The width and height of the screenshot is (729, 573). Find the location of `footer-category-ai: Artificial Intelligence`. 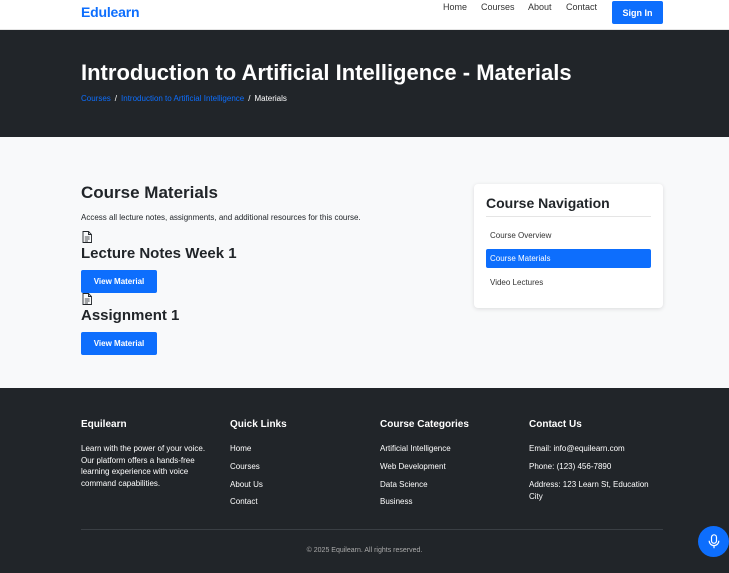

footer-category-ai: Artificial Intelligence is located at coordinates (415, 448).